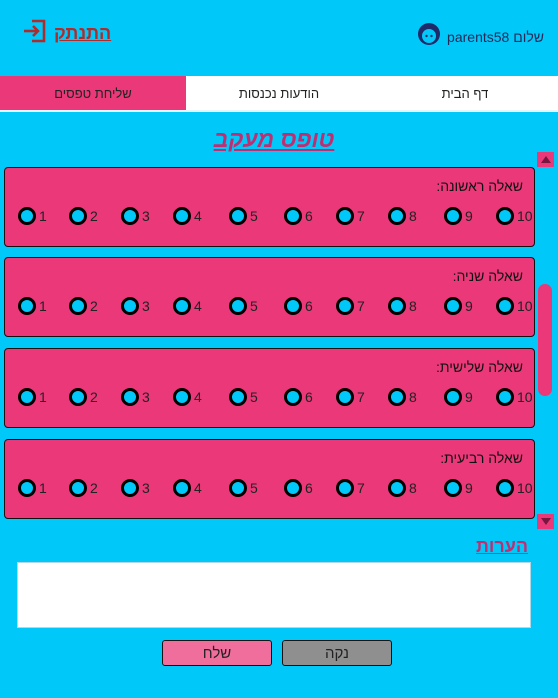 The width and height of the screenshot is (558, 698). Describe the element at coordinates (198, 216) in the screenshot. I see `rating-value: 4` at that location.